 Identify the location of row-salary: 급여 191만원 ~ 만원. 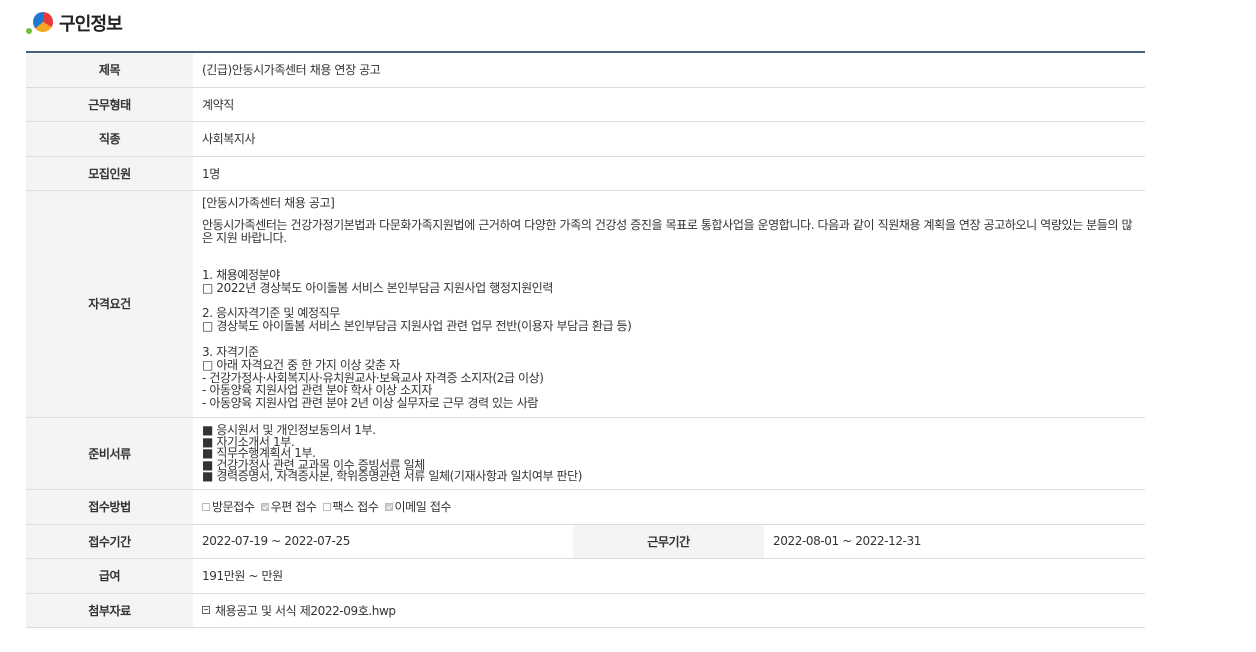
(586, 576).